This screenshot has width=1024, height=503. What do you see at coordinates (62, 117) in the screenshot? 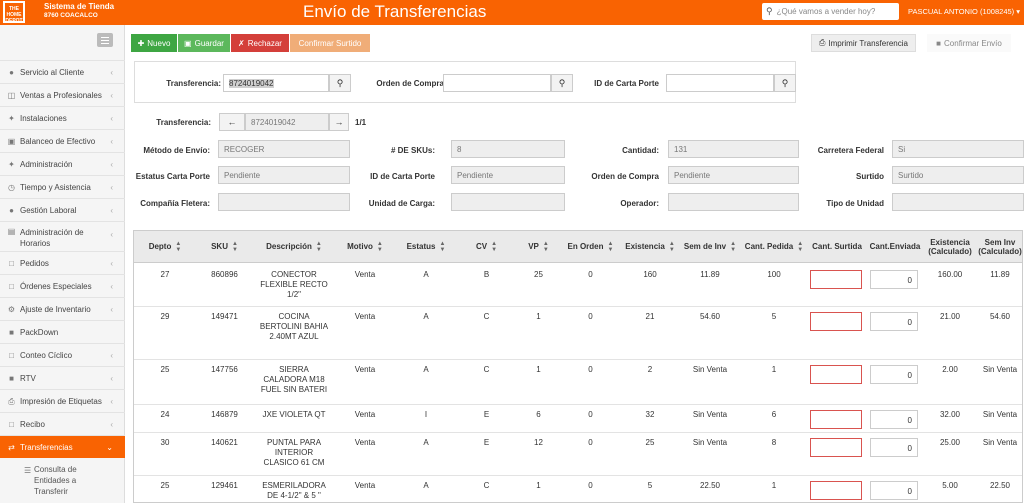
I see `sidebar-item-instalaciones: ✦ Instalaciones ‹` at bounding box center [62, 117].